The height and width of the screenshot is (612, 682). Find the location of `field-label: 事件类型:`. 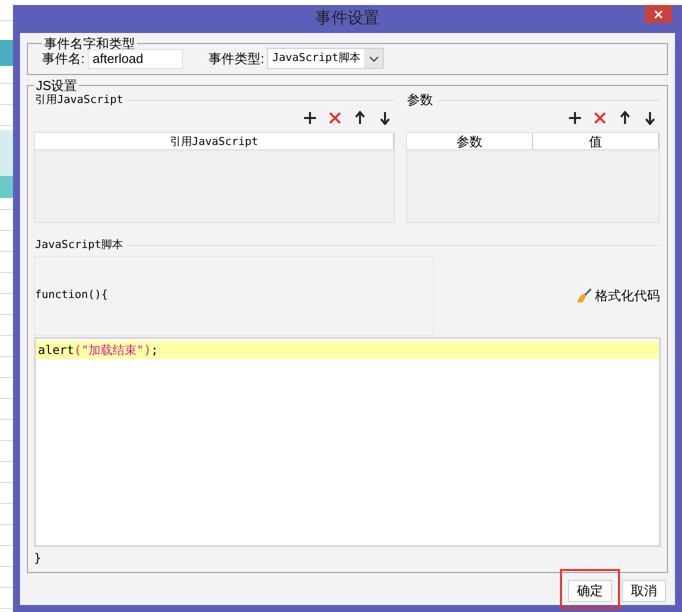

field-label: 事件类型: is located at coordinates (236, 59).